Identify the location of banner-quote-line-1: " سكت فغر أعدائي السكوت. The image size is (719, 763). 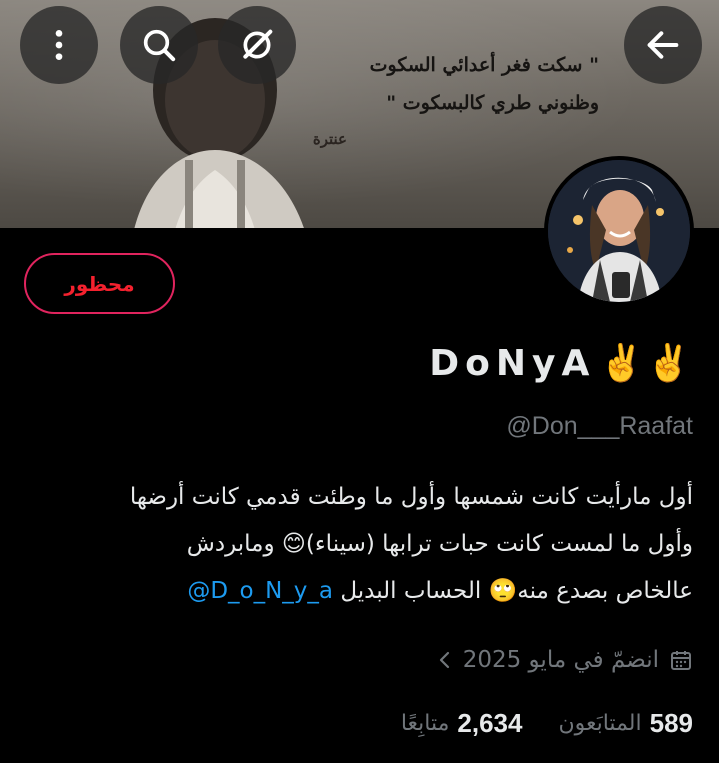
(484, 65).